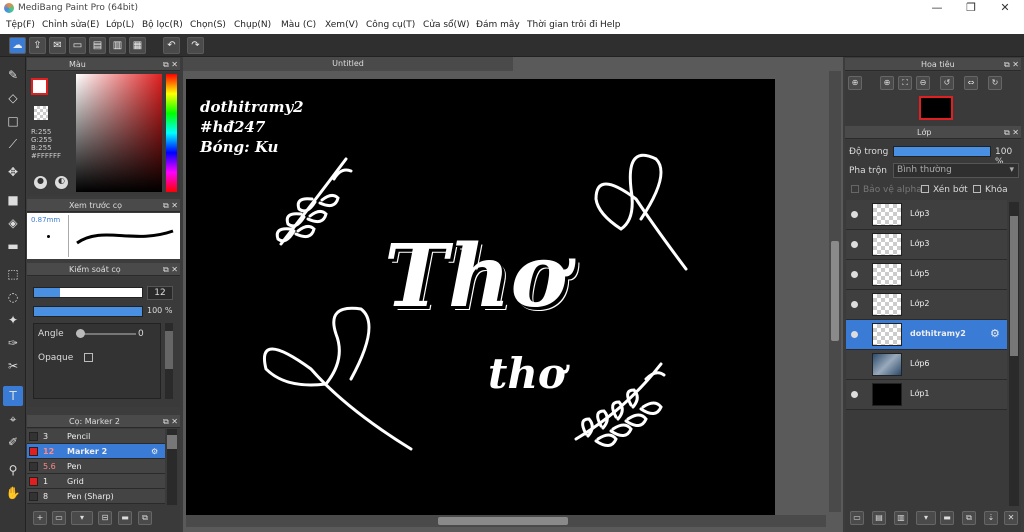 The height and width of the screenshot is (532, 1024). I want to click on brush-list-scrollbar, so click(172, 467).